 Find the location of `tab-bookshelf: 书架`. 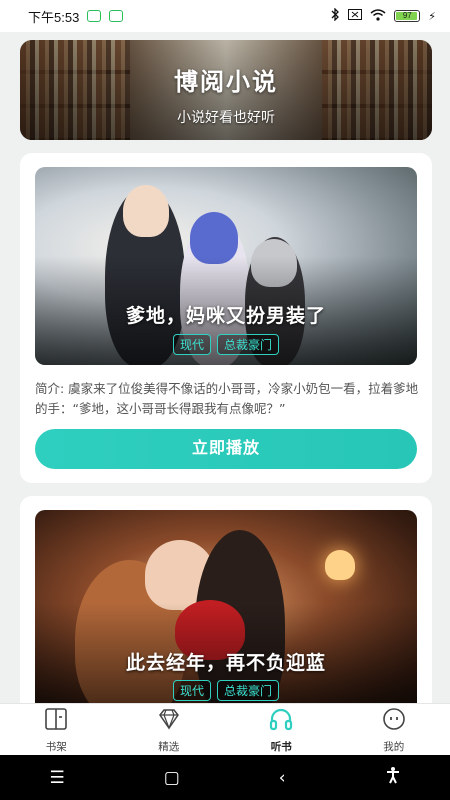

tab-bookshelf: 书架 is located at coordinates (56, 729).